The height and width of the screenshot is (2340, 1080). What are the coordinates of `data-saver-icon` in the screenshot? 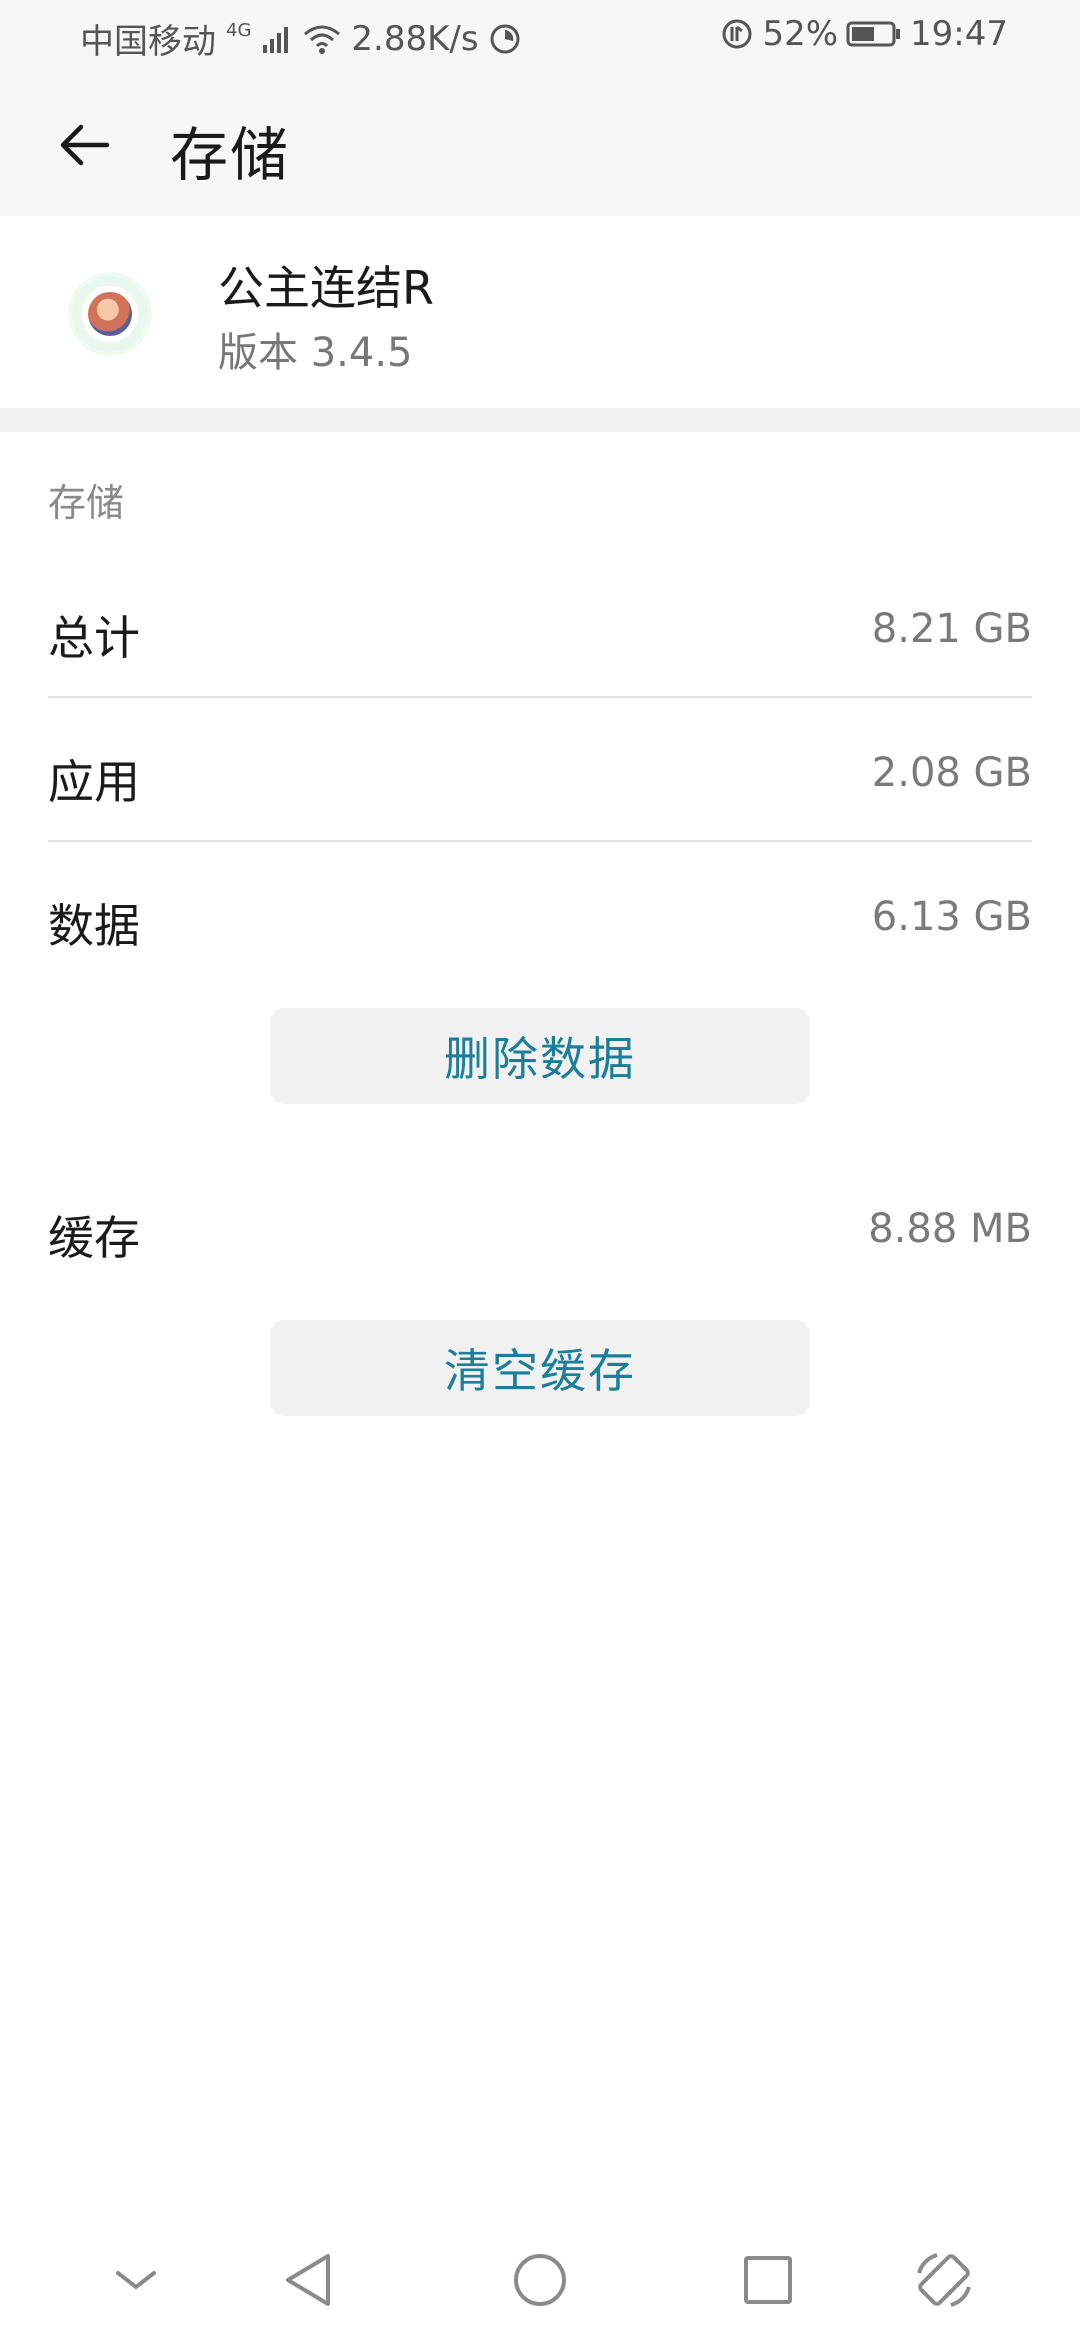 It's located at (737, 34).